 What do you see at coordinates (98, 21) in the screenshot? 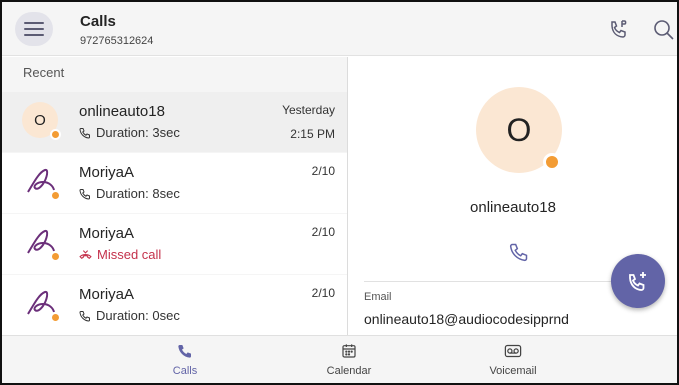
I see `page-title: Calls` at bounding box center [98, 21].